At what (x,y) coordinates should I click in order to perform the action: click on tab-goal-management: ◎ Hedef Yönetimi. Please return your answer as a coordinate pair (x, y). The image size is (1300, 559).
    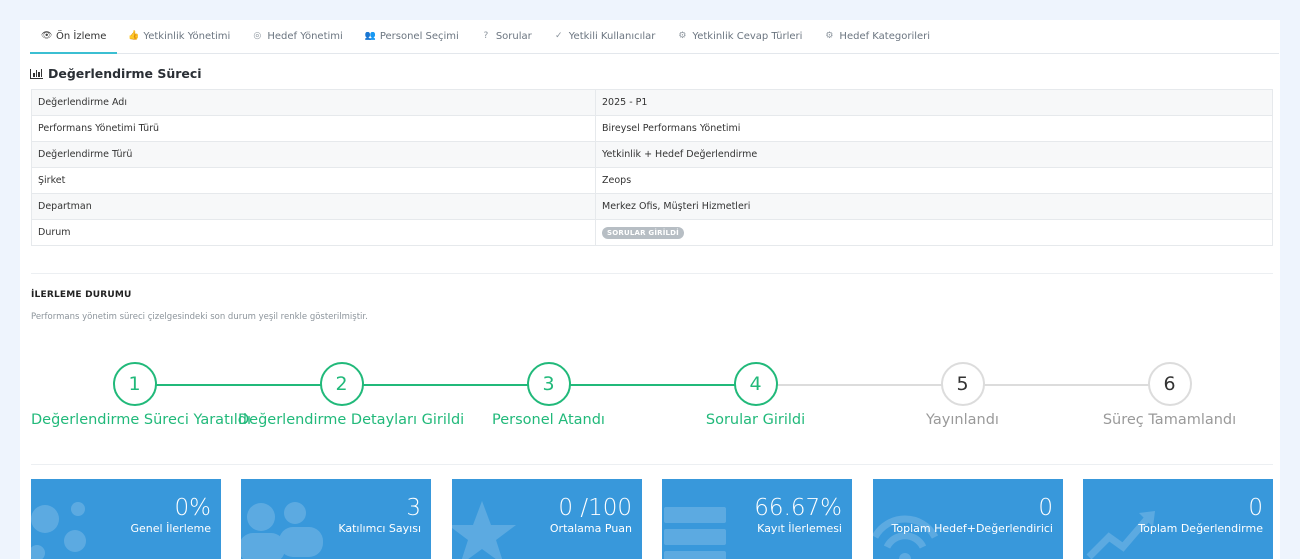
    Looking at the image, I should click on (297, 37).